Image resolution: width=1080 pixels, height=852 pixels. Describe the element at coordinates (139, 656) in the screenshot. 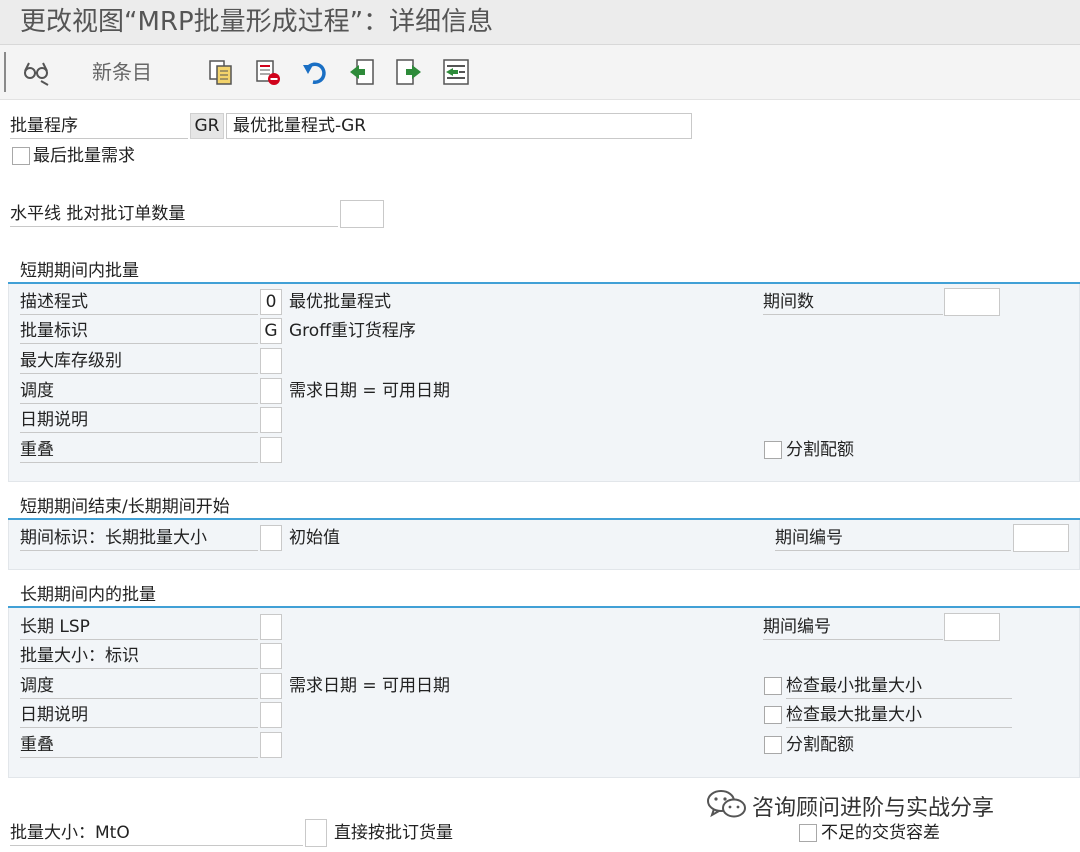

I see `lot-size-id-label: 批量大小：标识` at that location.